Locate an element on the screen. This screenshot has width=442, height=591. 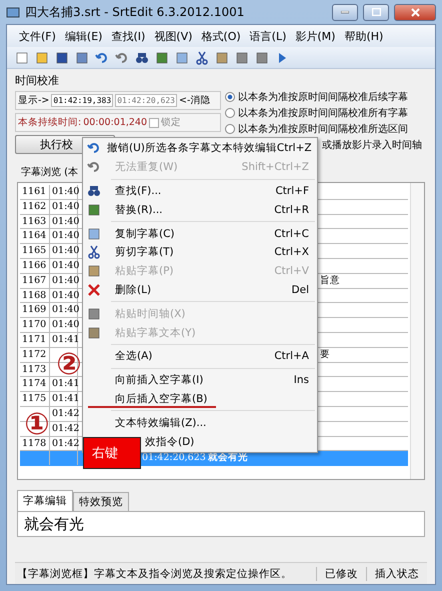
annotation-number: ① is located at coordinates (37, 425).